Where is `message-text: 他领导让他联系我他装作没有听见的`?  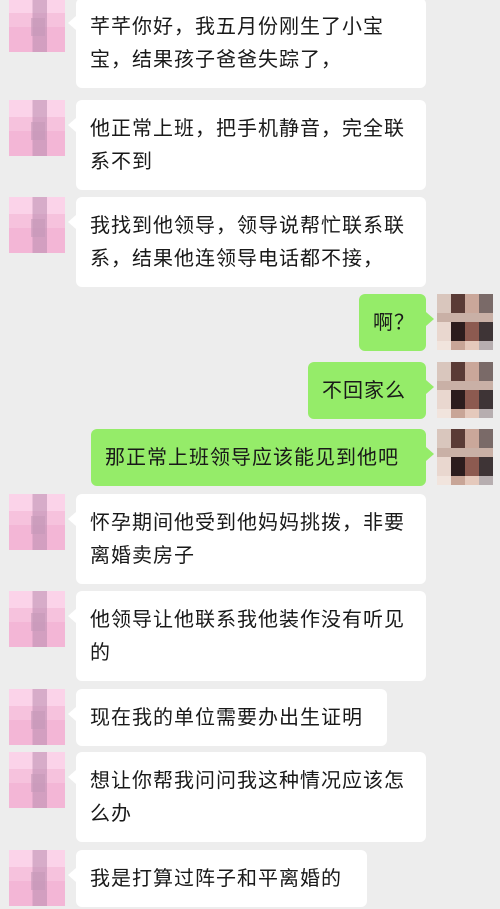
message-text: 他领导让他联系我他装作没有听见的 is located at coordinates (247, 635).